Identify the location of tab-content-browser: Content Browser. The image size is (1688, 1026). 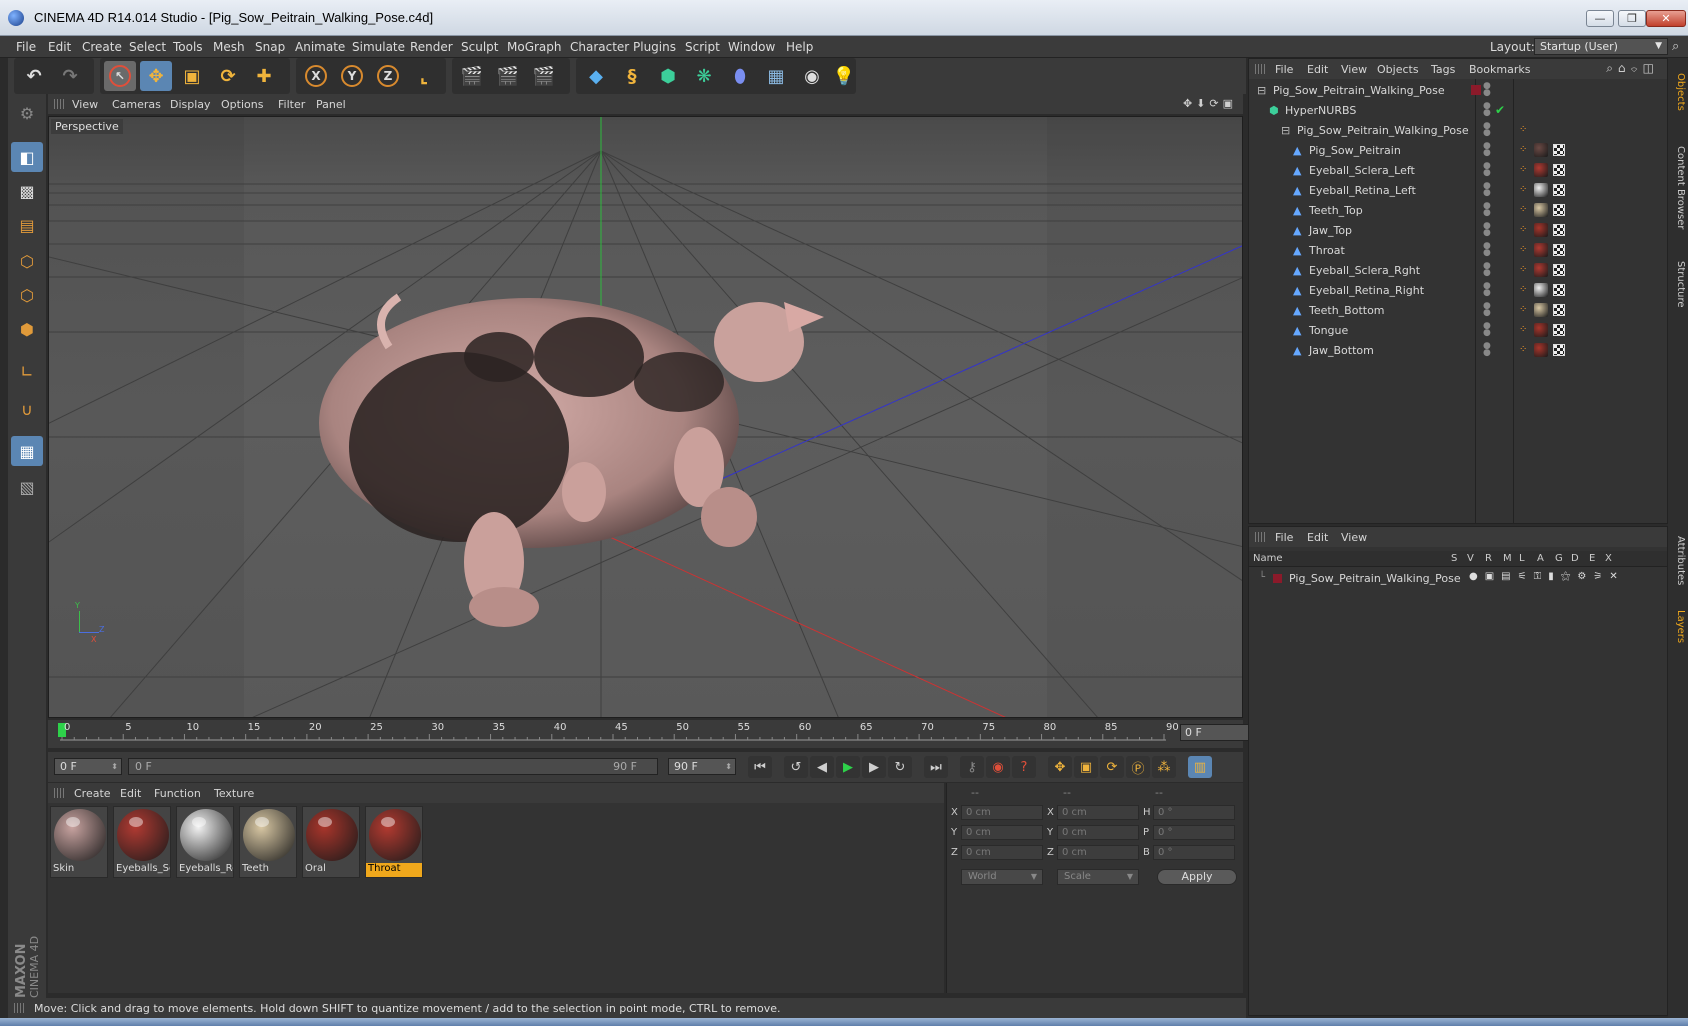
(1678, 188).